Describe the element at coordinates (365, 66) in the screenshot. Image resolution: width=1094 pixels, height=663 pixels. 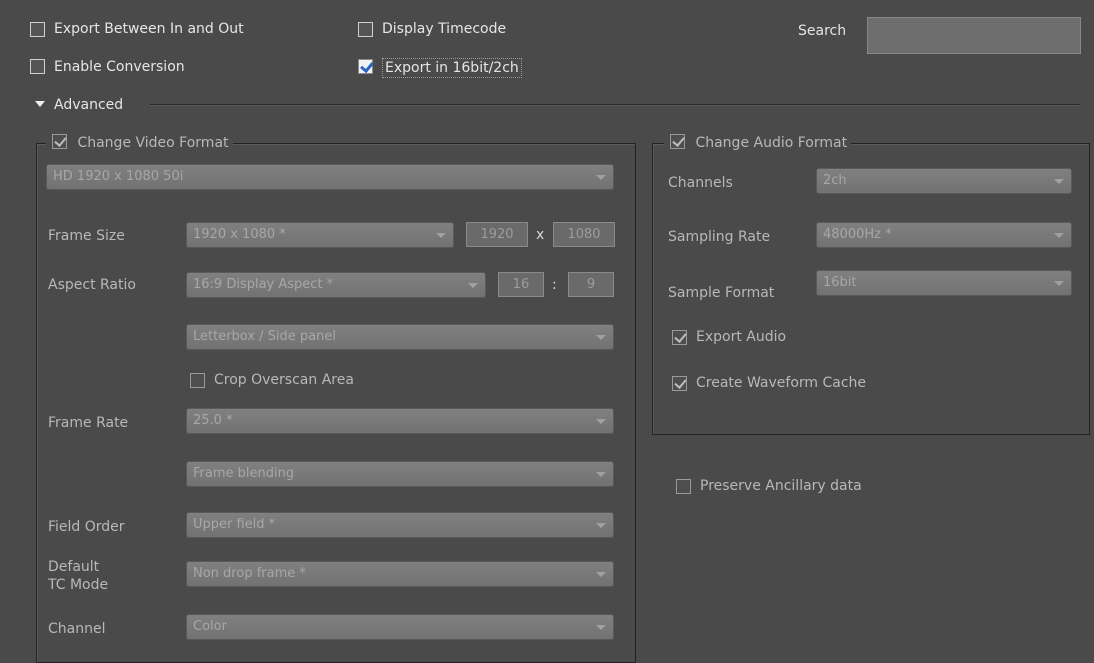
I see `export-16bit-checkbox` at that location.